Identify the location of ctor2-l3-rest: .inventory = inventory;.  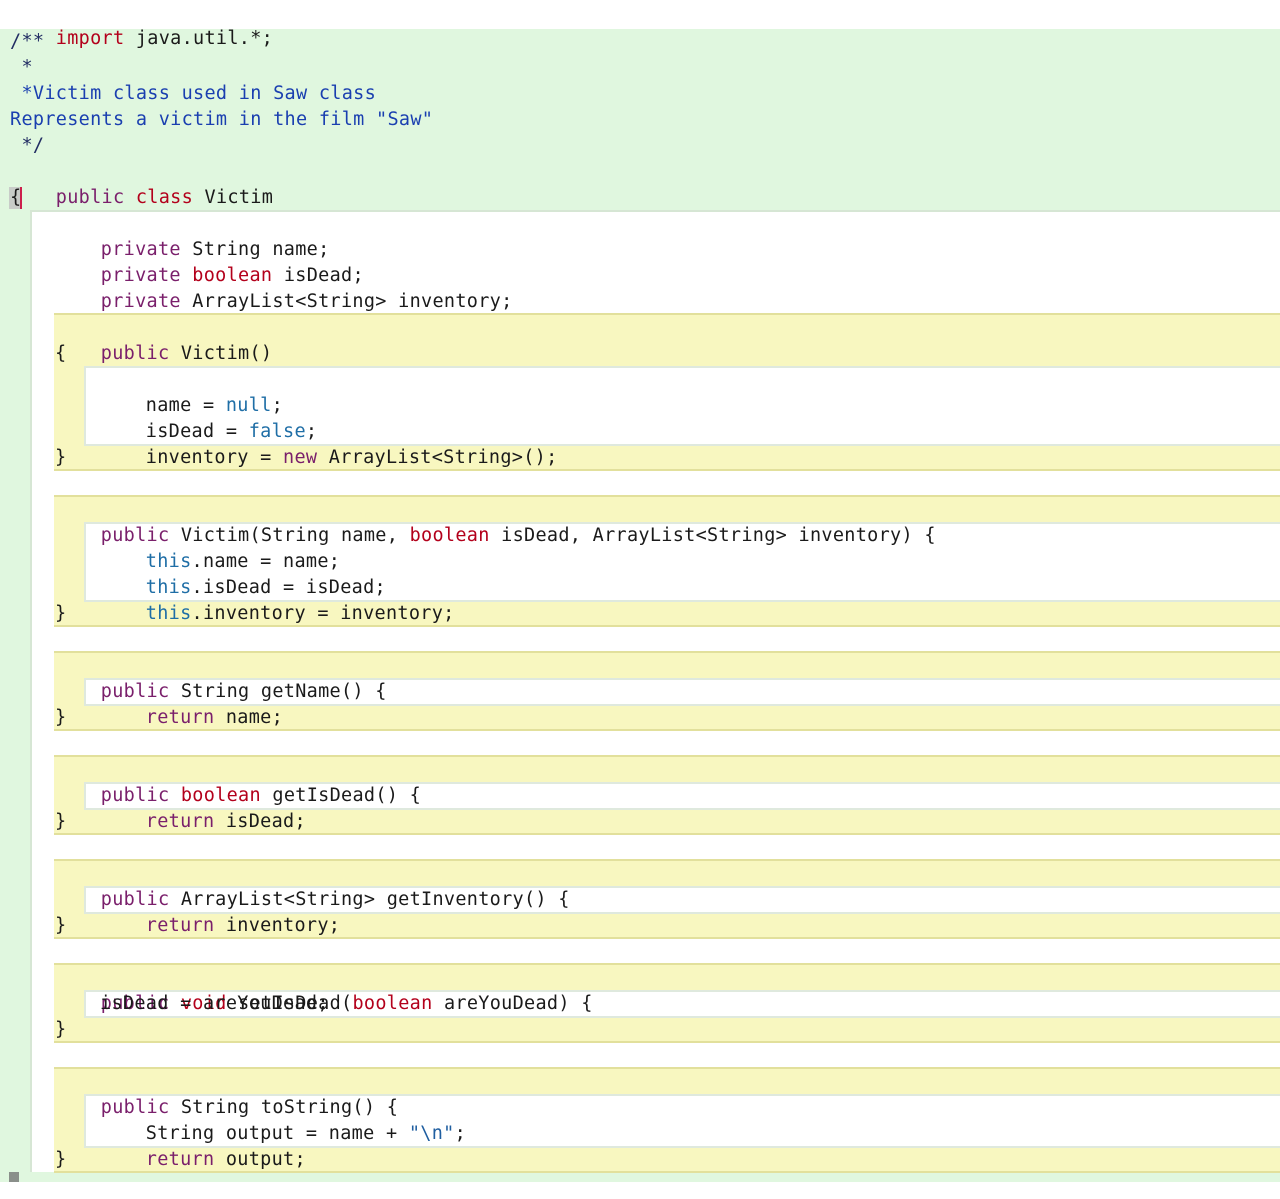
(323, 613).